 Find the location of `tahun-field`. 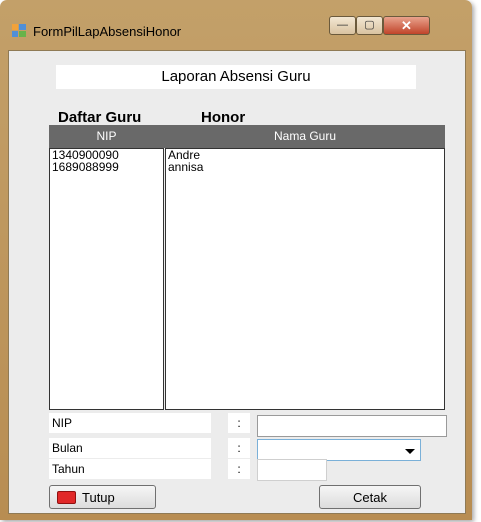

tahun-field is located at coordinates (292, 470).